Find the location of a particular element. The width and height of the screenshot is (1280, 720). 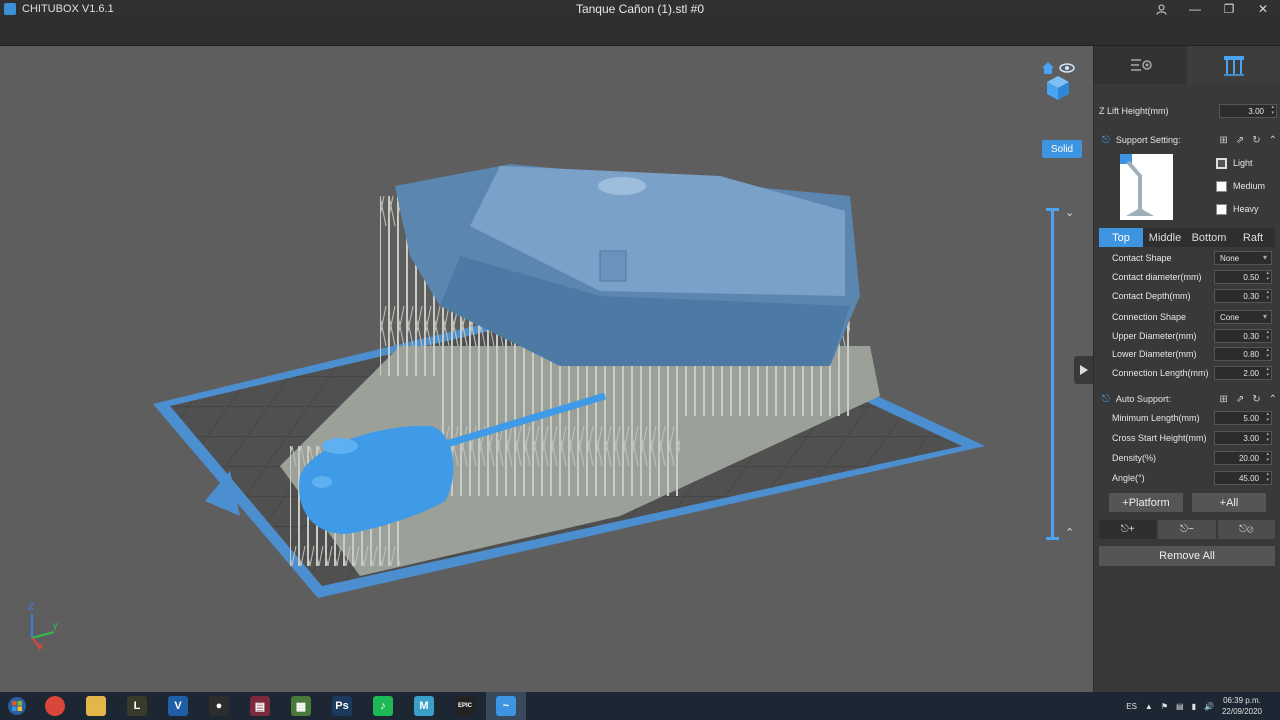

auto-support-label: Auto Support: is located at coordinates (1143, 399).